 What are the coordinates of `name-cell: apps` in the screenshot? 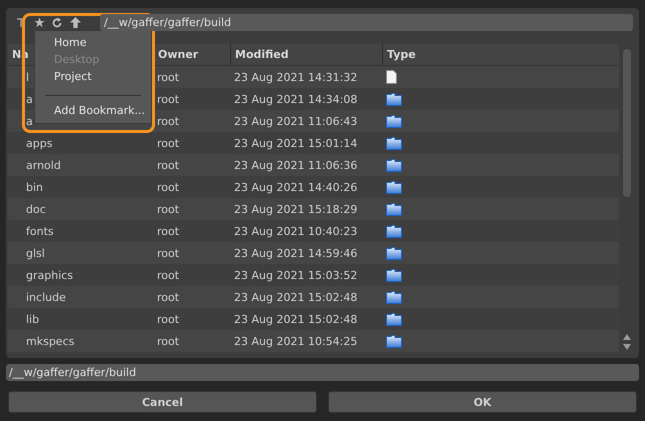 It's located at (39, 143).